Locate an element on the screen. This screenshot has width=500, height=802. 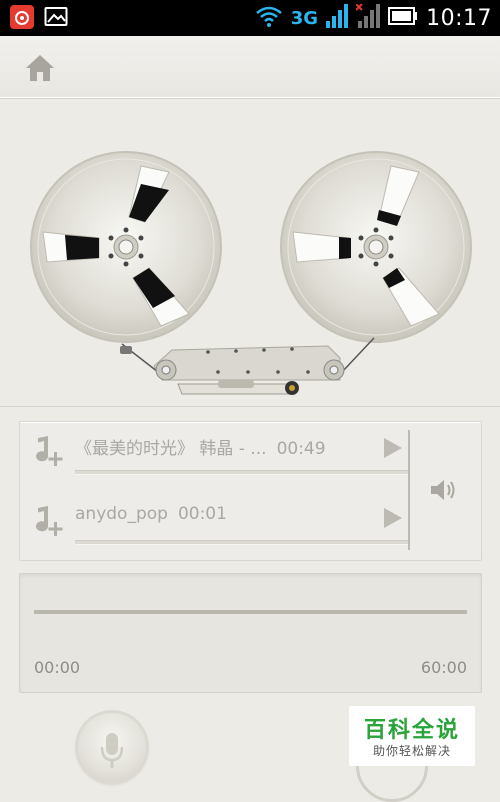
tape-head-mechanism is located at coordinates (247, 366).